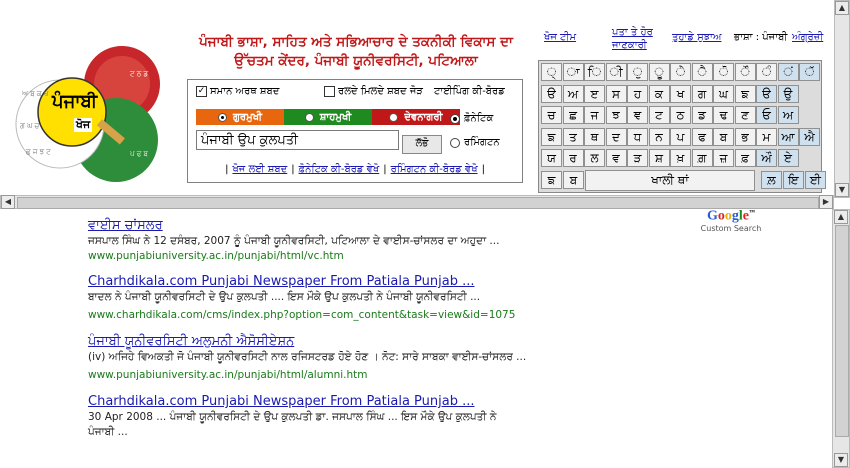 The height and width of the screenshot is (468, 850). I want to click on keyboard-key: ਥ, so click(594, 136).